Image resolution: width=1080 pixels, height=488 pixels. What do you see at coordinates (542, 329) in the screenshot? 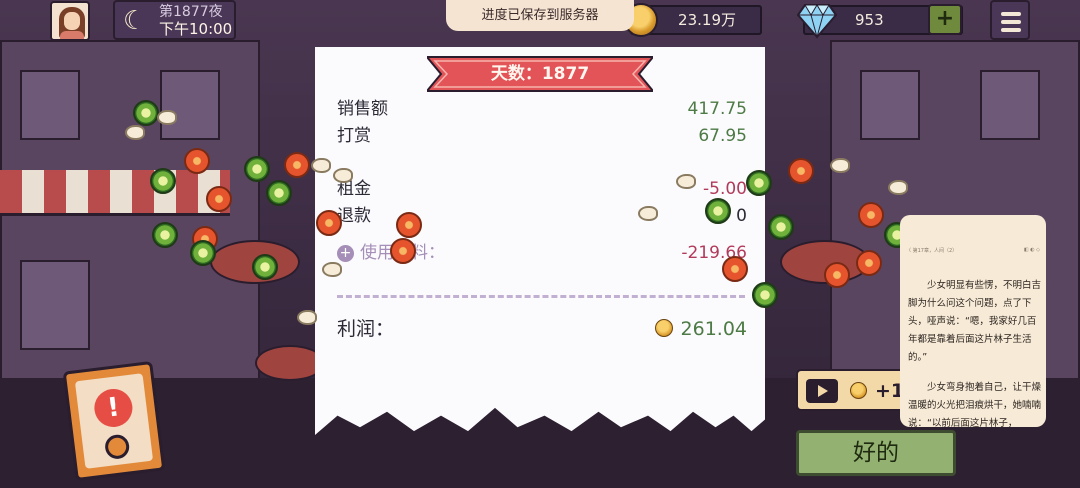
I see `profit-row: 利润： 261.04` at bounding box center [542, 329].